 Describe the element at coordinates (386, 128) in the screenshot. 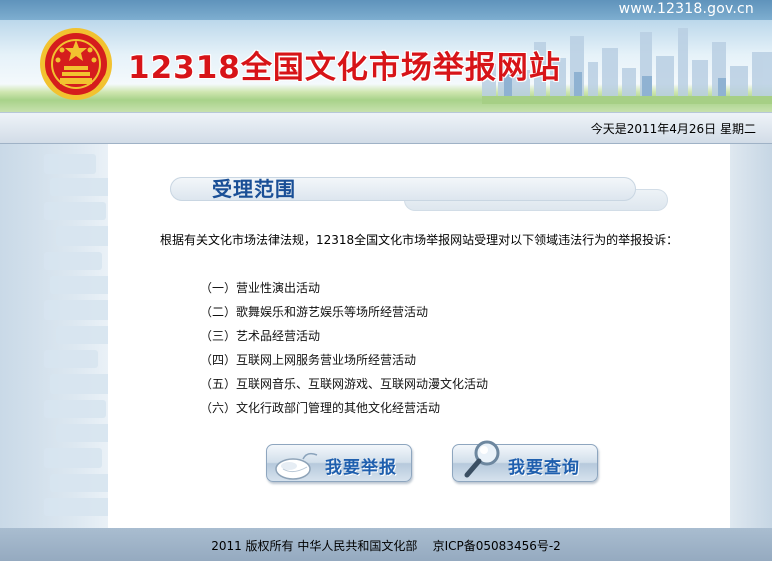

I see `date-bar: 今天是2011年4月26日 星期二` at that location.